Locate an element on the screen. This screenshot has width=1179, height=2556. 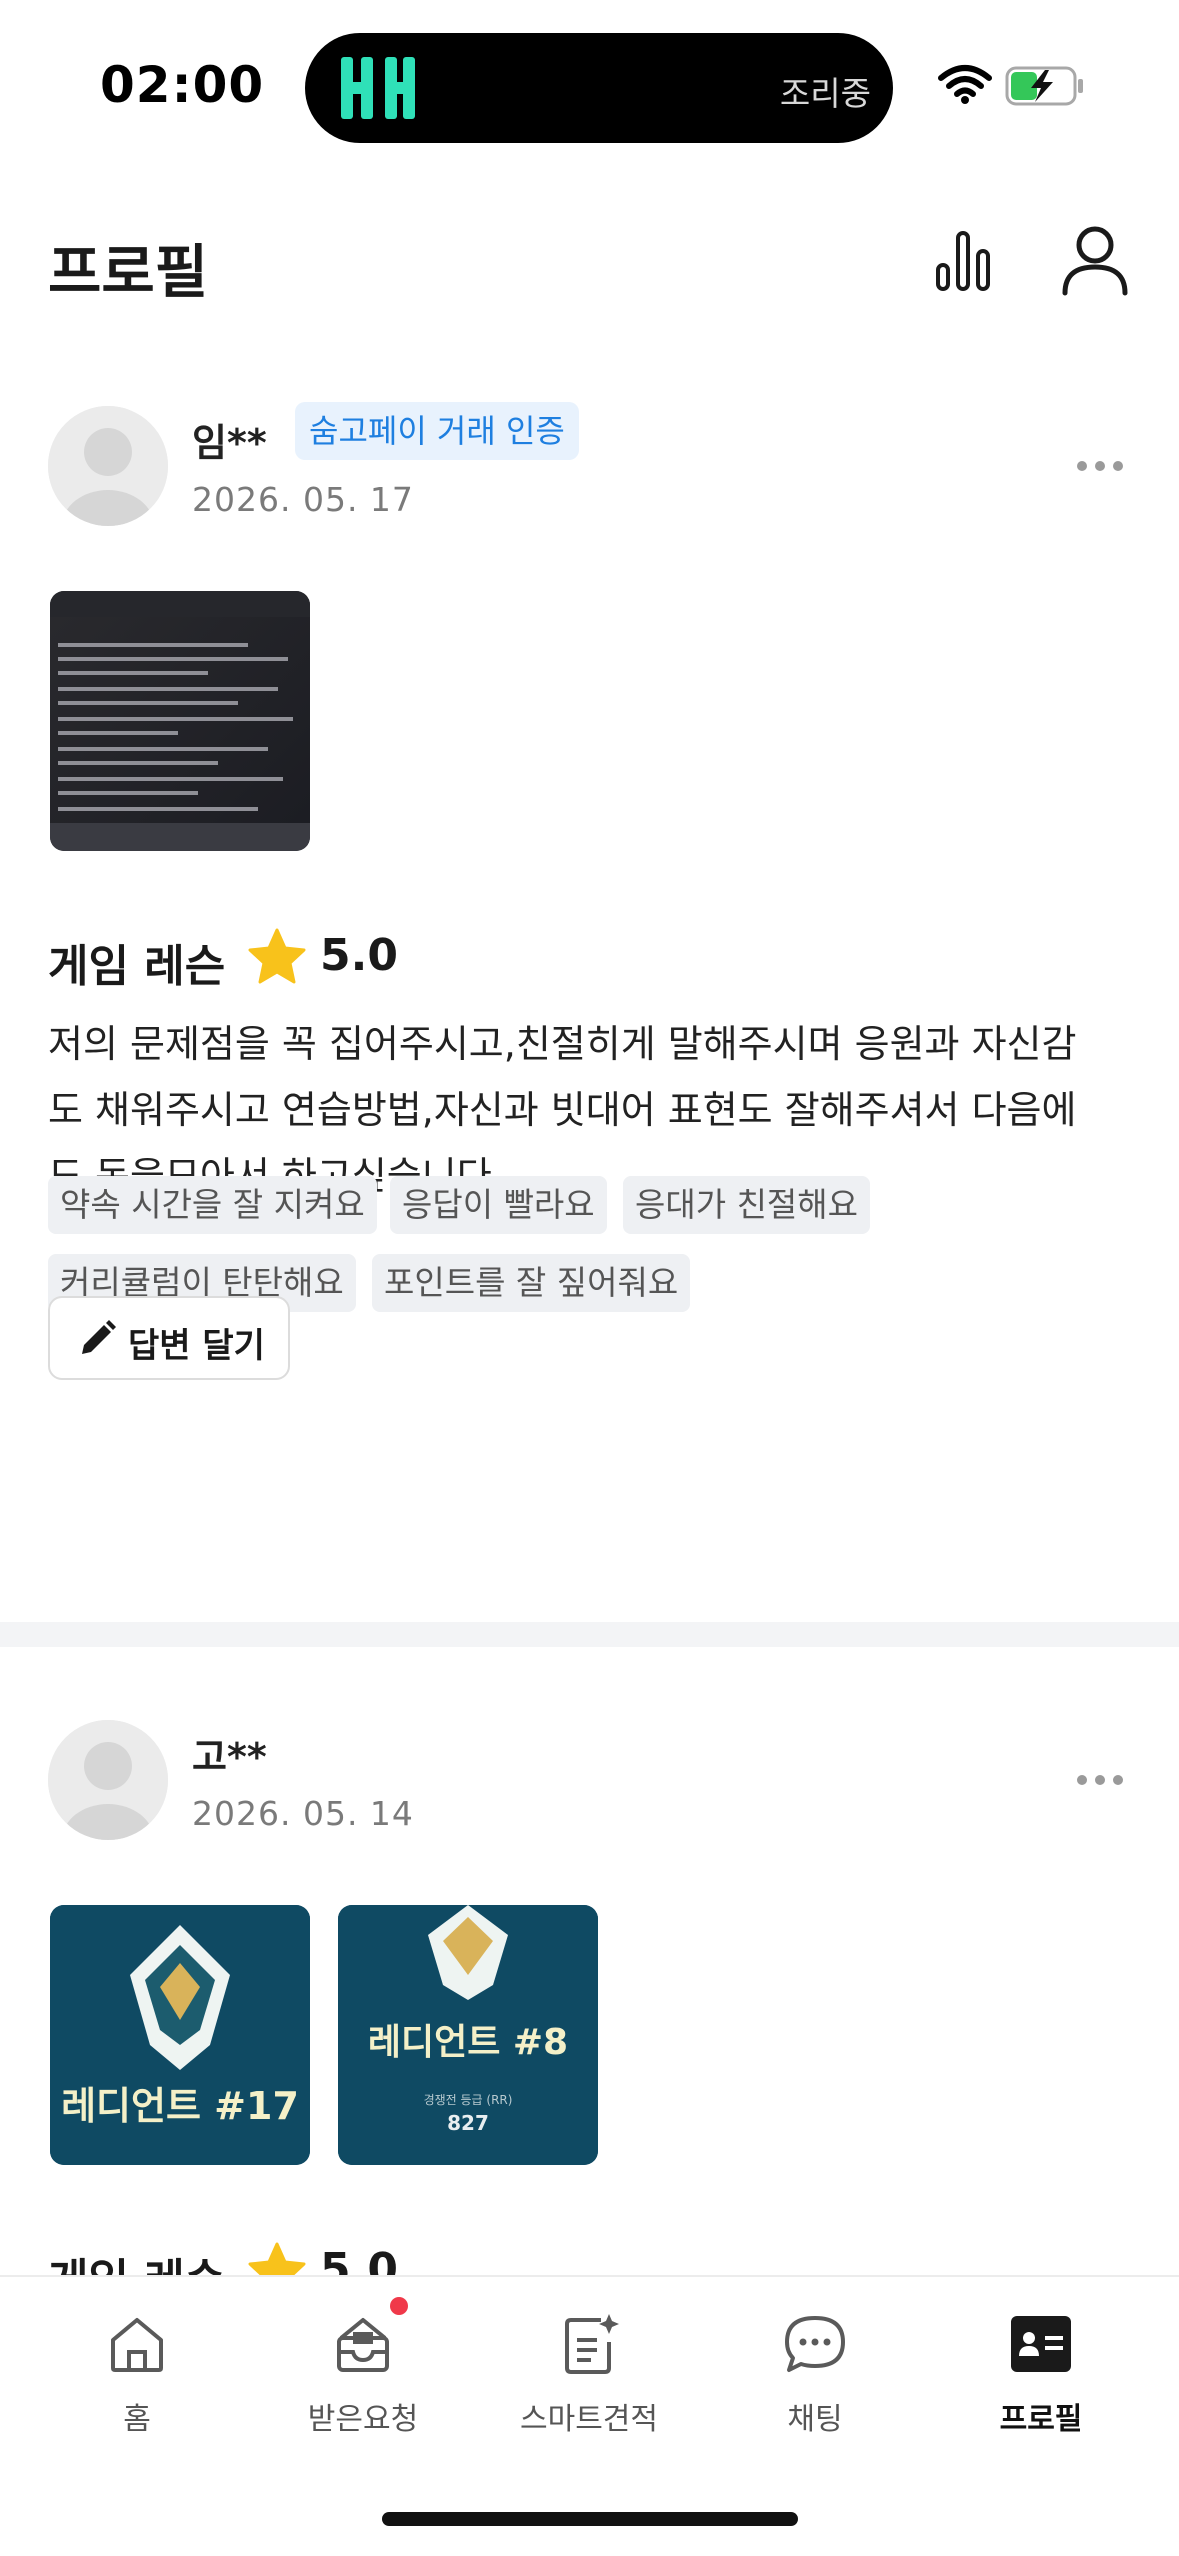
rating-value: 5.0 is located at coordinates (359, 955).